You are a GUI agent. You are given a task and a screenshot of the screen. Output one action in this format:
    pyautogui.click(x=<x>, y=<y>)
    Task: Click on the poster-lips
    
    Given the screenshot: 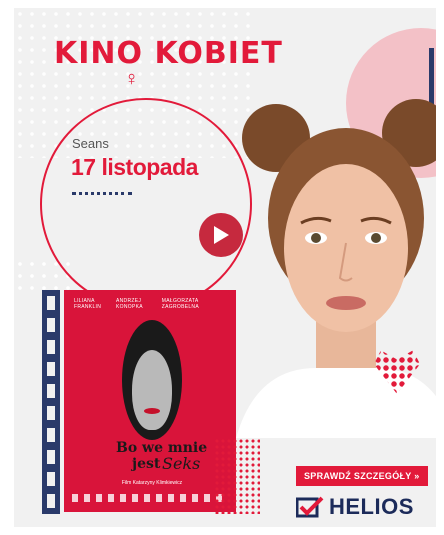 What is the action you would take?
    pyautogui.click(x=152, y=411)
    